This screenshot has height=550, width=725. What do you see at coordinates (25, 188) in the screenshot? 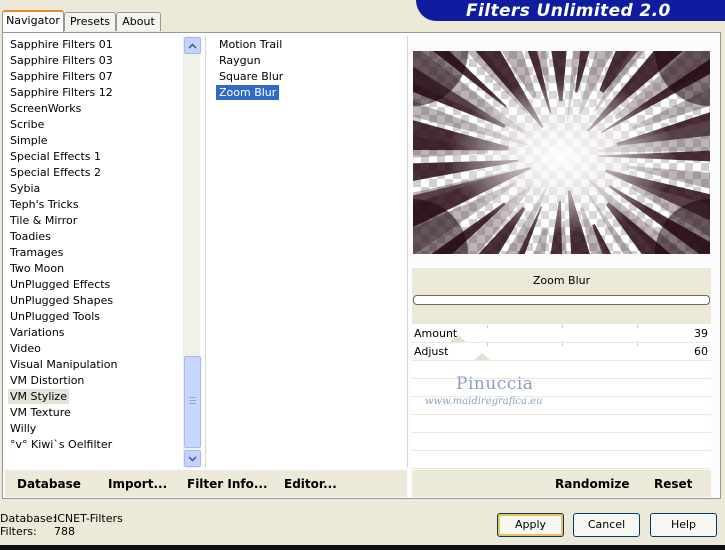
I see `category-item: Sybia` at bounding box center [25, 188].